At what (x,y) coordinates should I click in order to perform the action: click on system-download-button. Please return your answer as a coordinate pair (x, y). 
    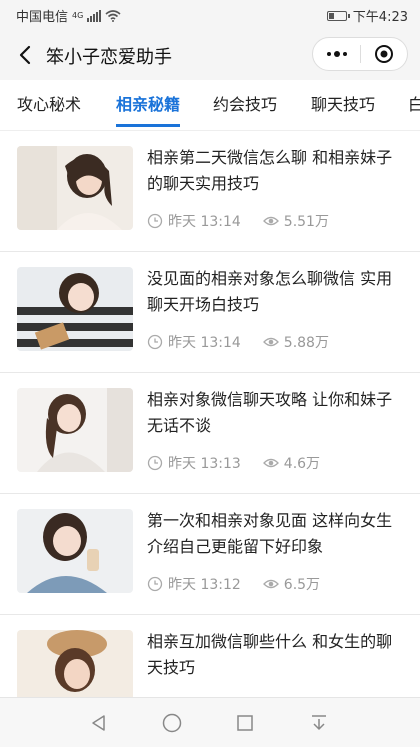
    Looking at the image, I should click on (319, 723).